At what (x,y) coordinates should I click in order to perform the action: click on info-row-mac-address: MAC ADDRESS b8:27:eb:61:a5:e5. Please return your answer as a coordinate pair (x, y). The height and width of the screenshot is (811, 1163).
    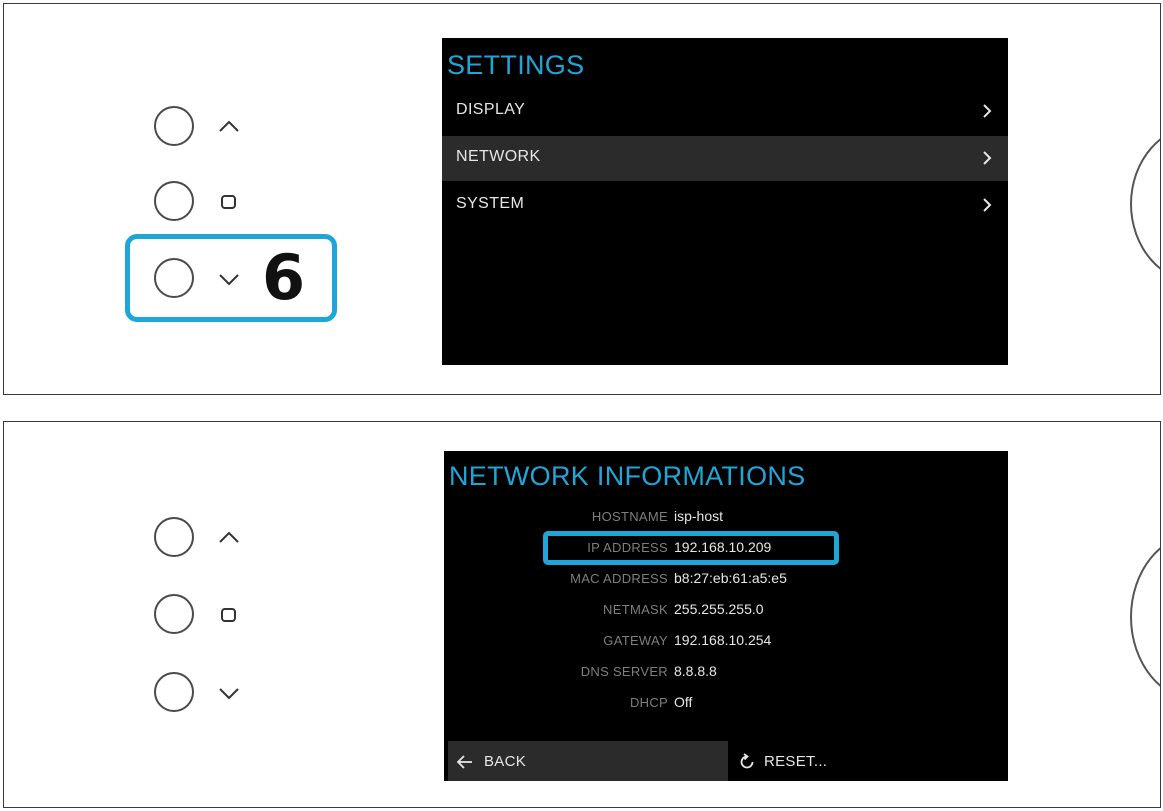
    Looking at the image, I should click on (726, 579).